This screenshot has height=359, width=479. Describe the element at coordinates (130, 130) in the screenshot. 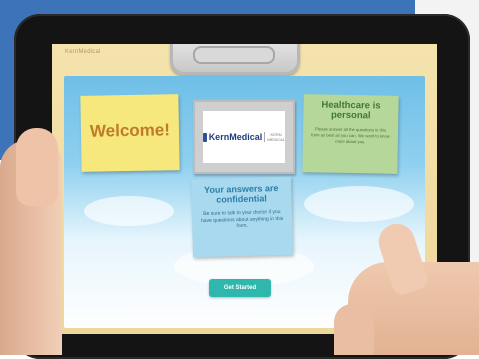

I see `welcome-title: Welcome!` at that location.